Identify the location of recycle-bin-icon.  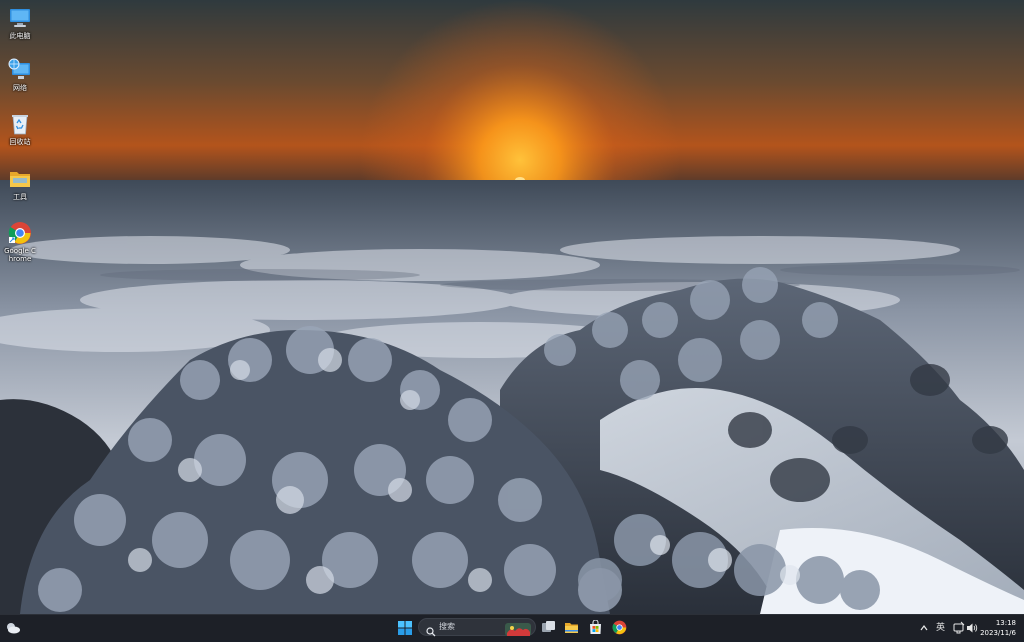
(20, 124).